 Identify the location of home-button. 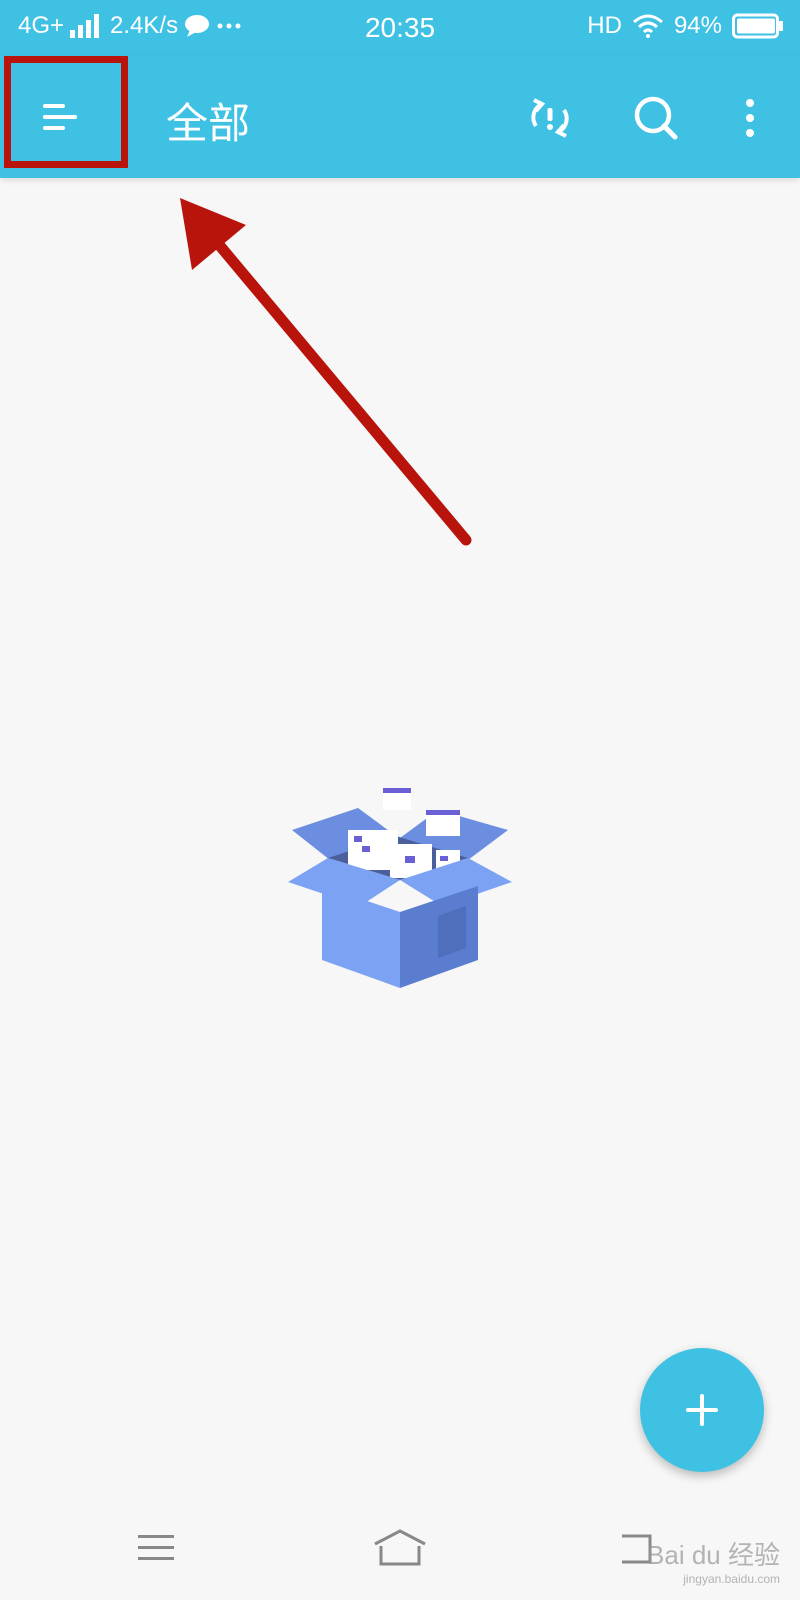
(400, 1548).